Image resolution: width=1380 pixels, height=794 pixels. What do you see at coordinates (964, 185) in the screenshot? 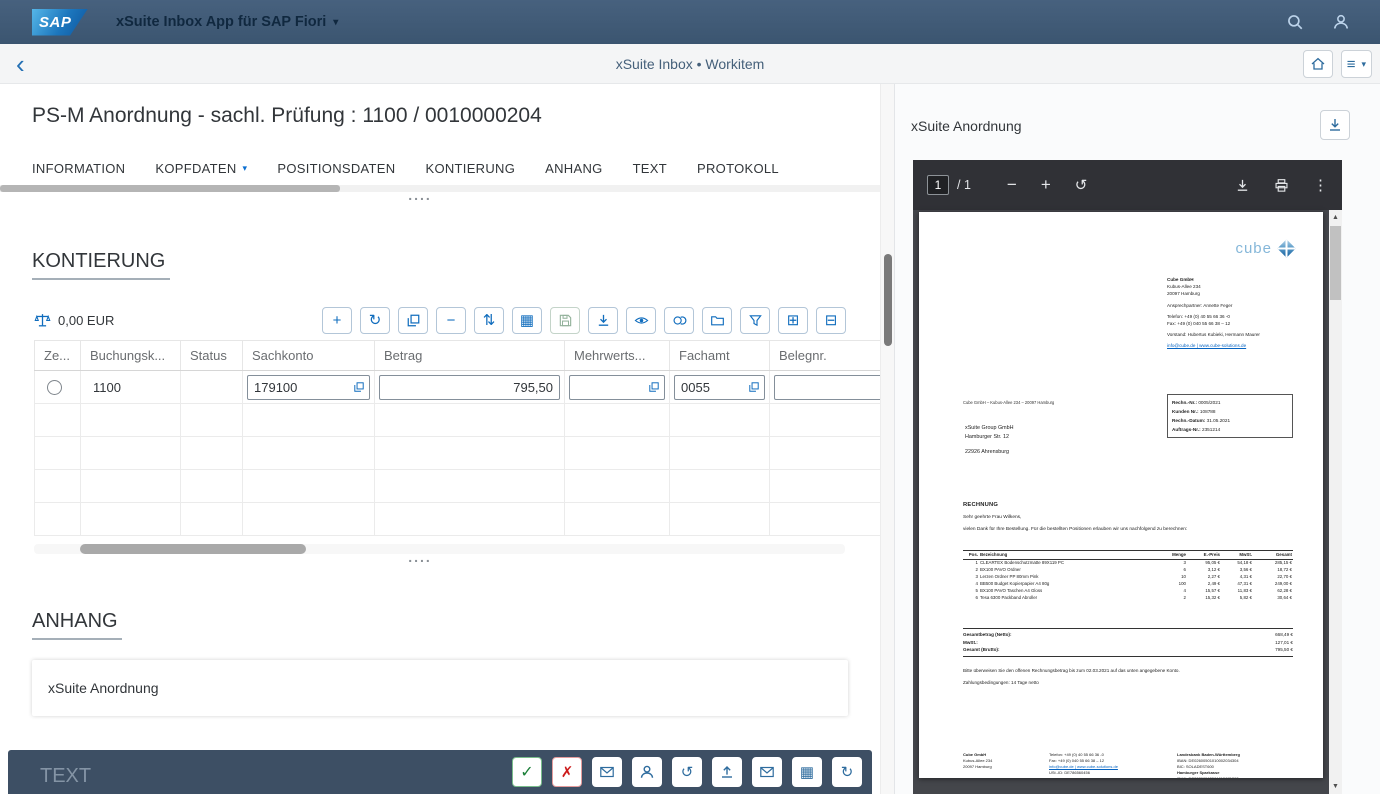
I see `page-count-label: / 1` at bounding box center [964, 185].